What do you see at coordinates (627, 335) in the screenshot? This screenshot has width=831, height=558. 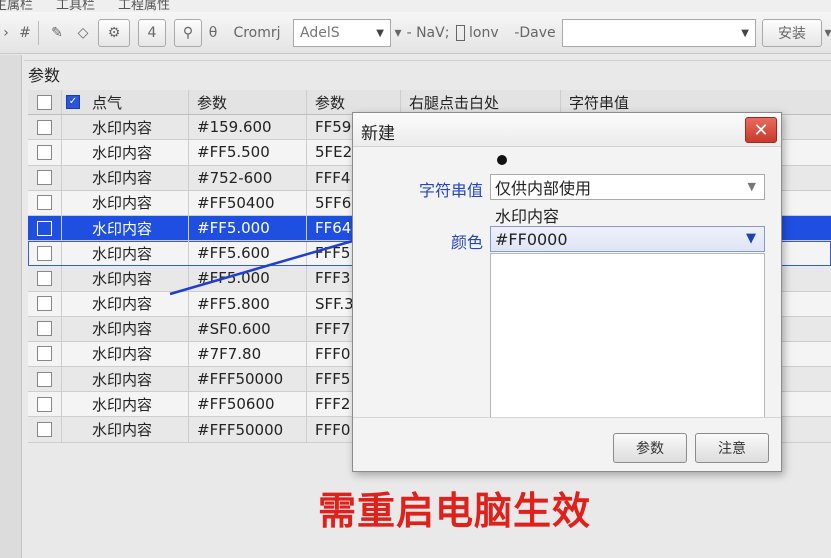 I see `color-list` at bounding box center [627, 335].